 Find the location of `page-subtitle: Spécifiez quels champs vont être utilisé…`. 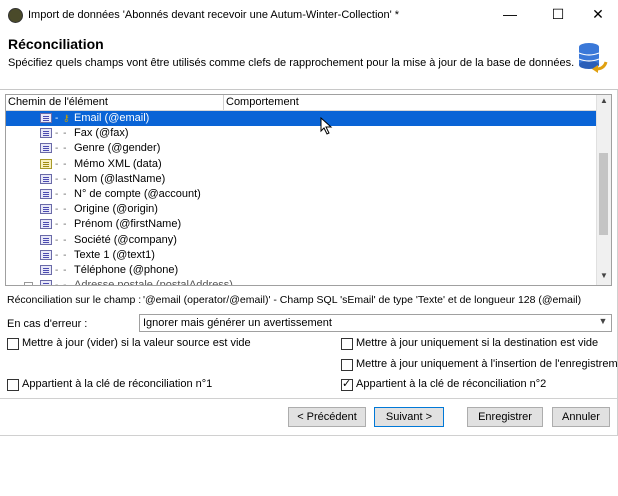

page-subtitle: Spécifiez quels champs vont être utilisé… is located at coordinates (291, 63).